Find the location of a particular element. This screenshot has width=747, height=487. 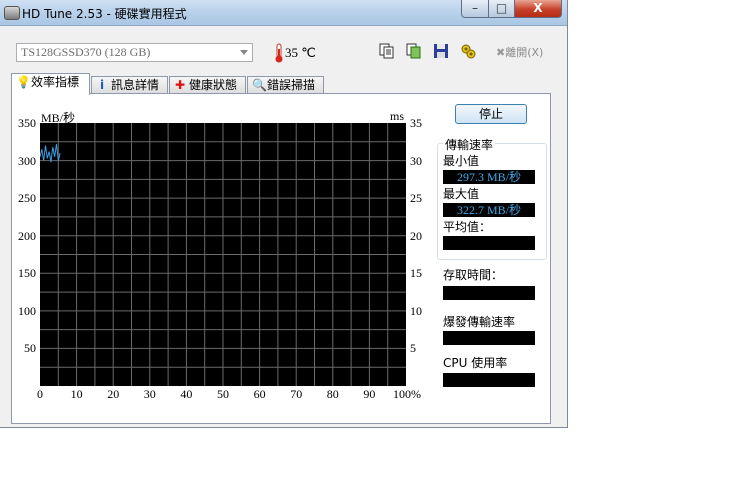

tab-benchmark: 💡效率指標 is located at coordinates (50, 84).